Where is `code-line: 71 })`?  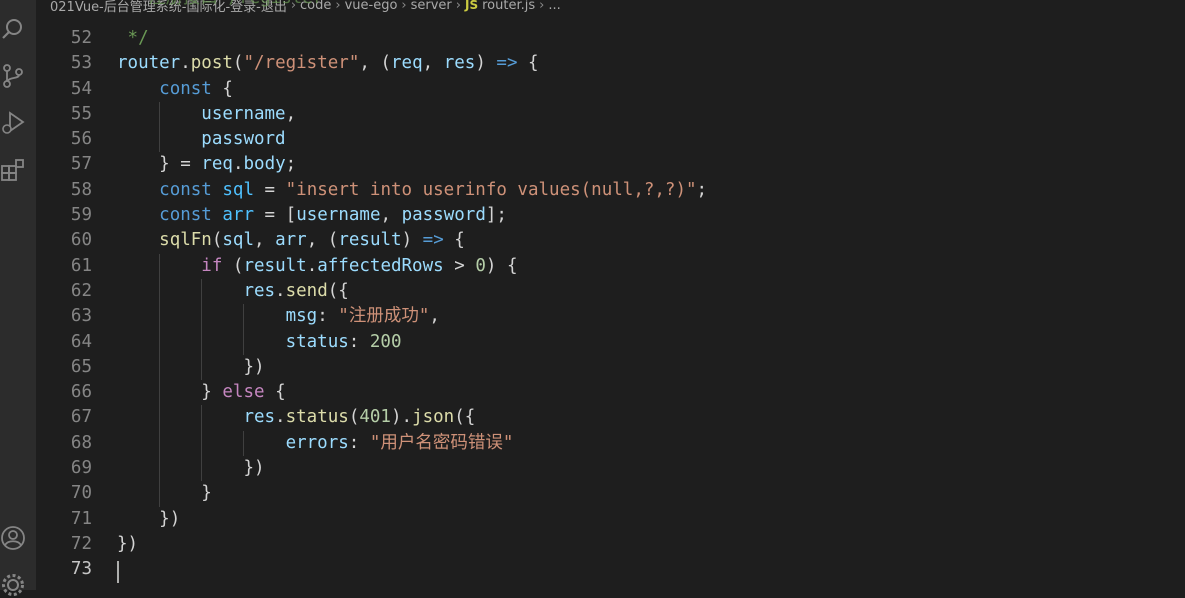
code-line: 71 }) is located at coordinates (610, 519).